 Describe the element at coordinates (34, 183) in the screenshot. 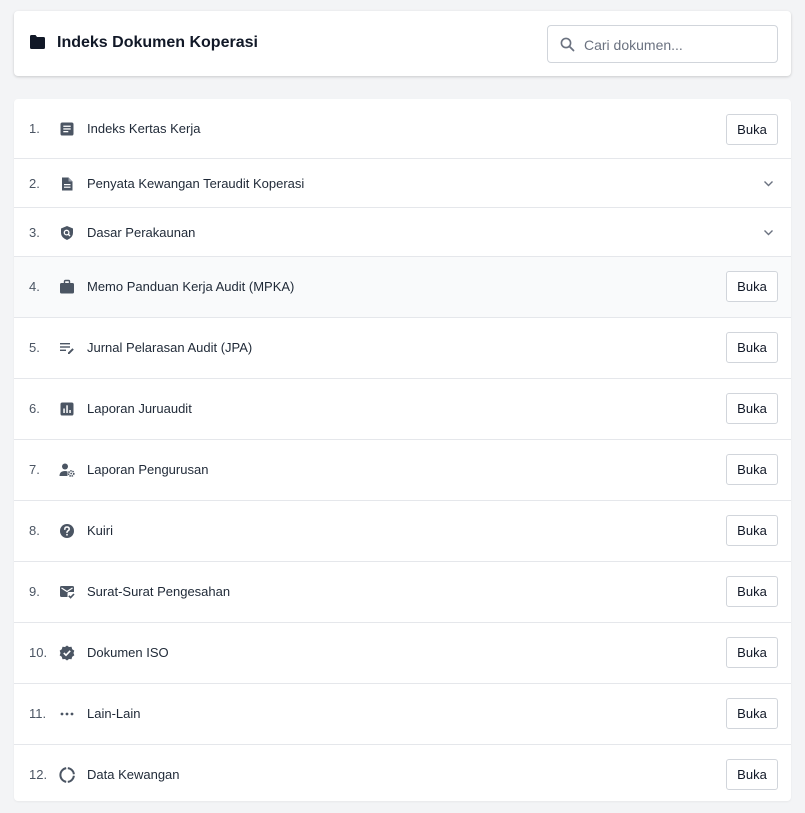

I see `row-number: 2.` at that location.